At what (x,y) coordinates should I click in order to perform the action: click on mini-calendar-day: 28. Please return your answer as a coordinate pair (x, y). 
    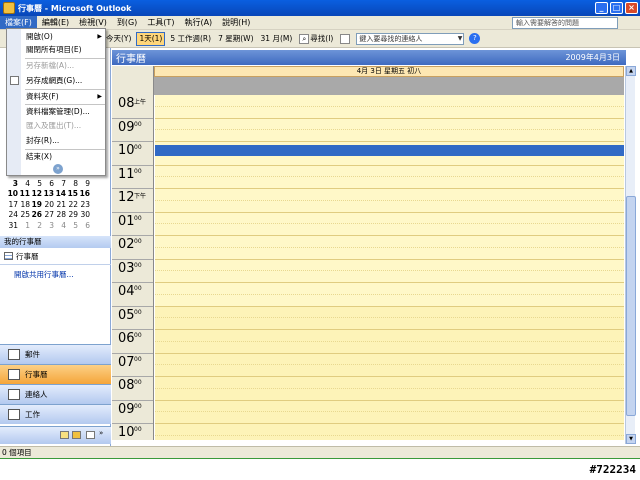
    Looking at the image, I should click on (60, 215).